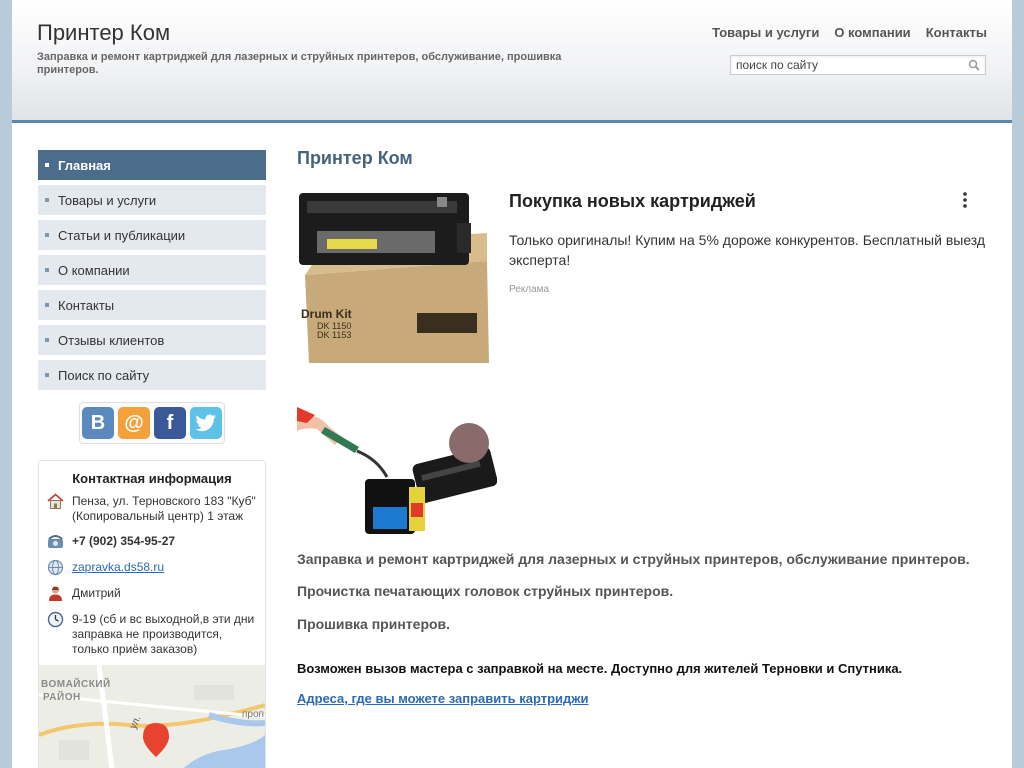  What do you see at coordinates (152, 375) in the screenshot?
I see `sidebar-item-search: Поиск по сайту` at bounding box center [152, 375].